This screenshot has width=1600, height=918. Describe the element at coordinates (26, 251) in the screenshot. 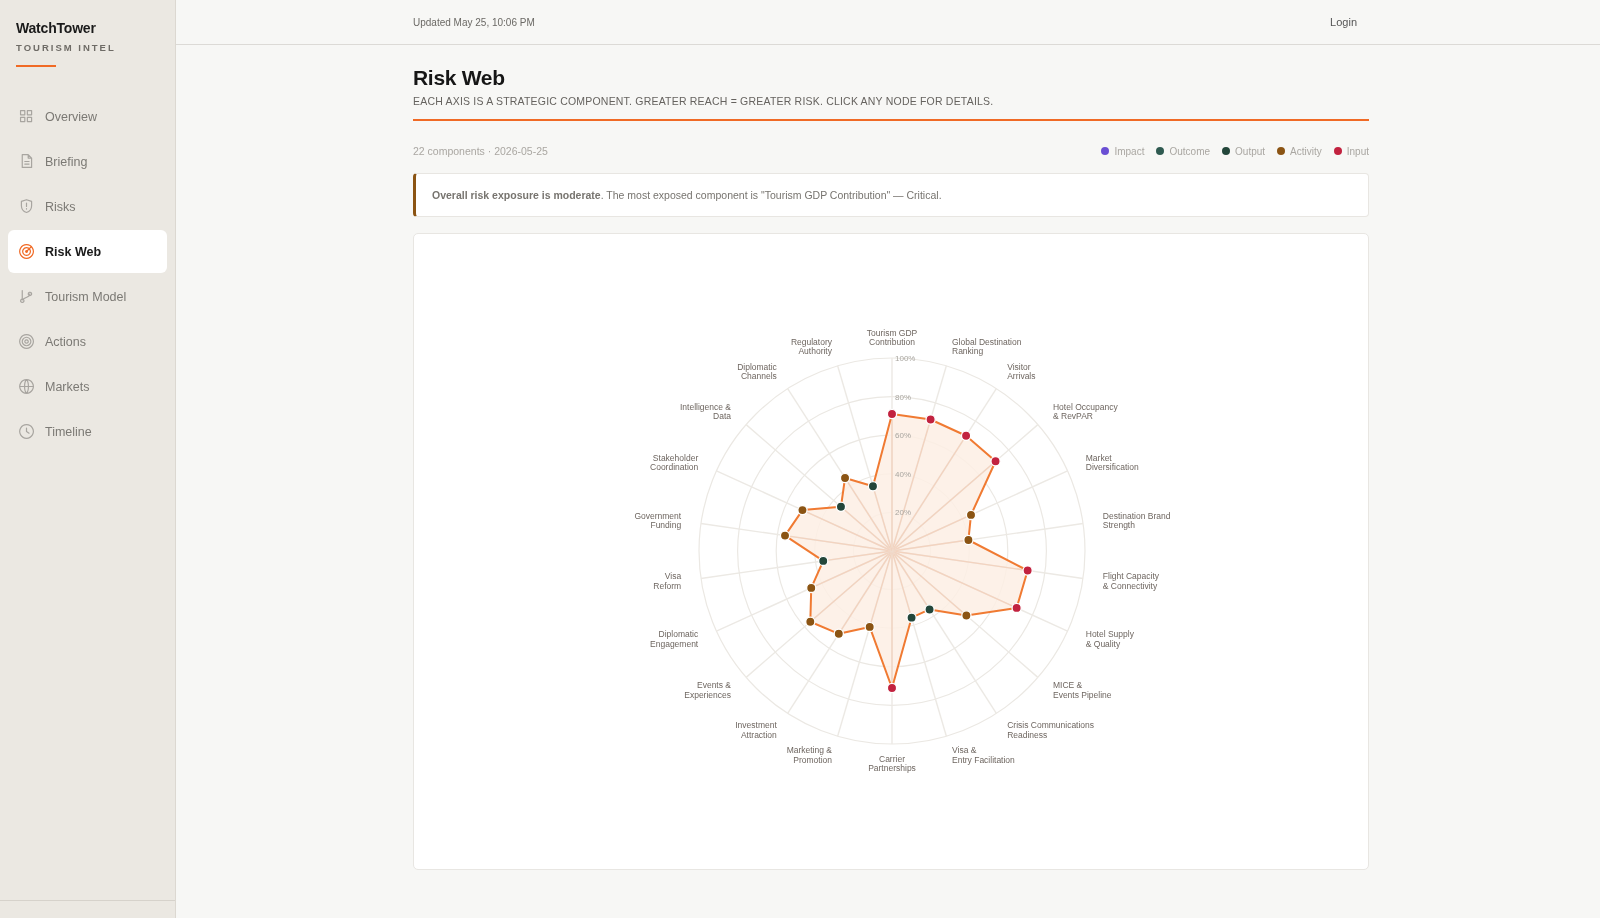

I see `radar-icon` at that location.